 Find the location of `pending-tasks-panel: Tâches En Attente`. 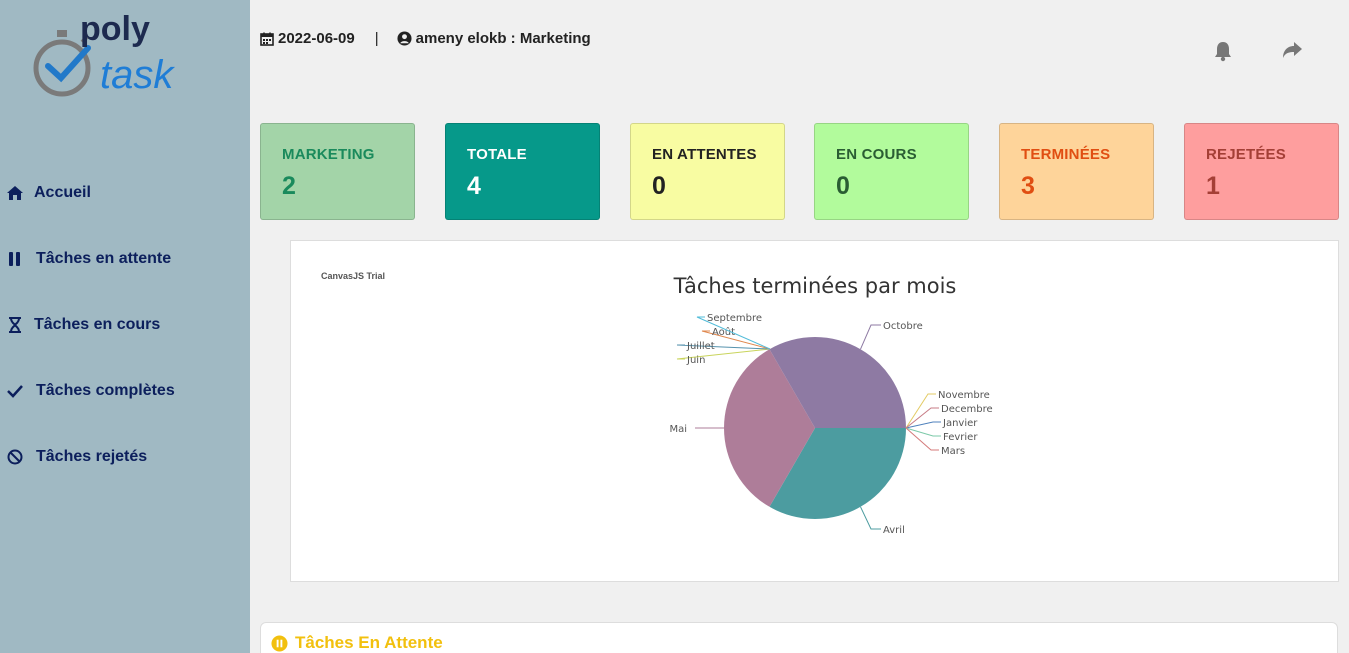

pending-tasks-panel: Tâches En Attente is located at coordinates (799, 637).